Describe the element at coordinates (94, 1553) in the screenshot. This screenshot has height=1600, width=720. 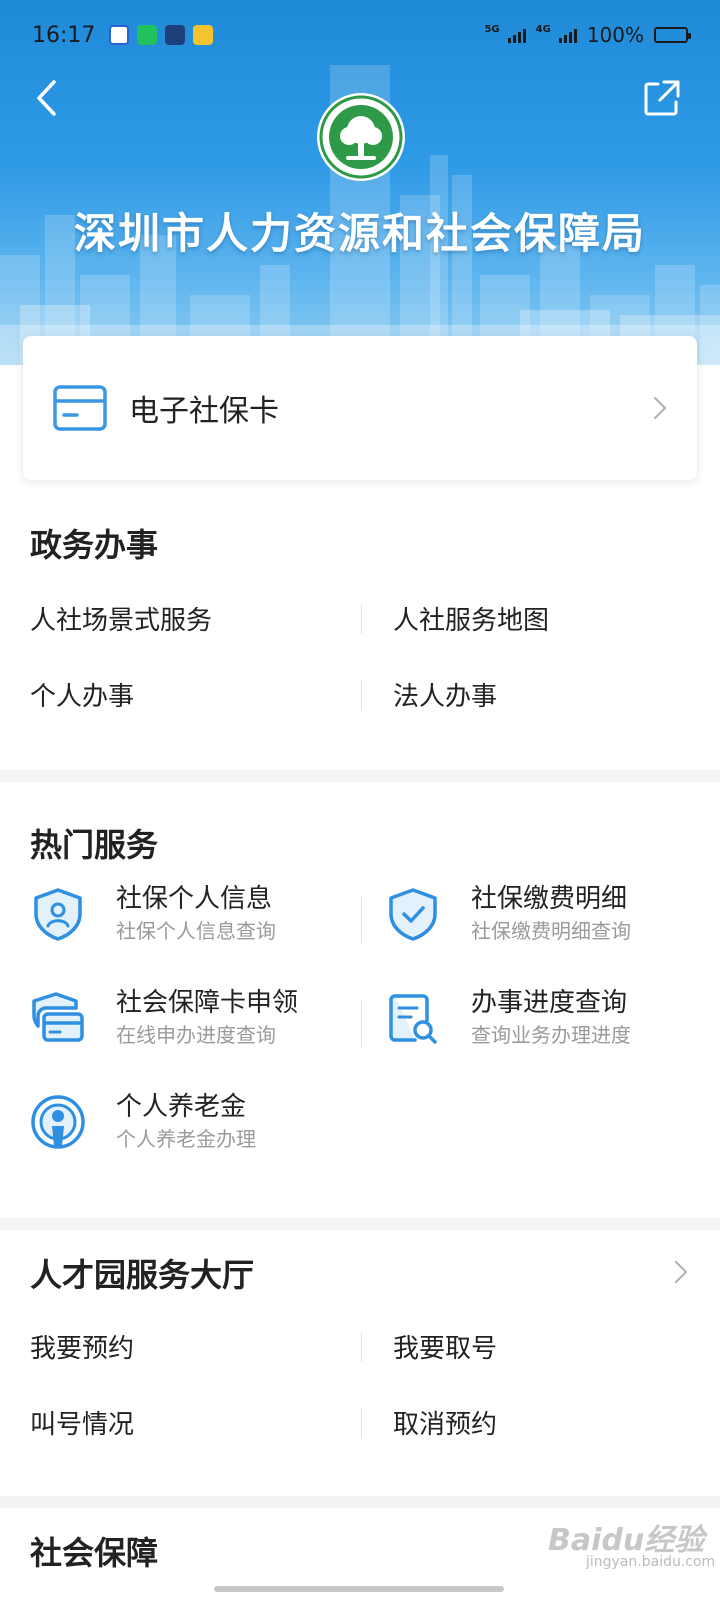
I see `section-title: 社会保障` at that location.